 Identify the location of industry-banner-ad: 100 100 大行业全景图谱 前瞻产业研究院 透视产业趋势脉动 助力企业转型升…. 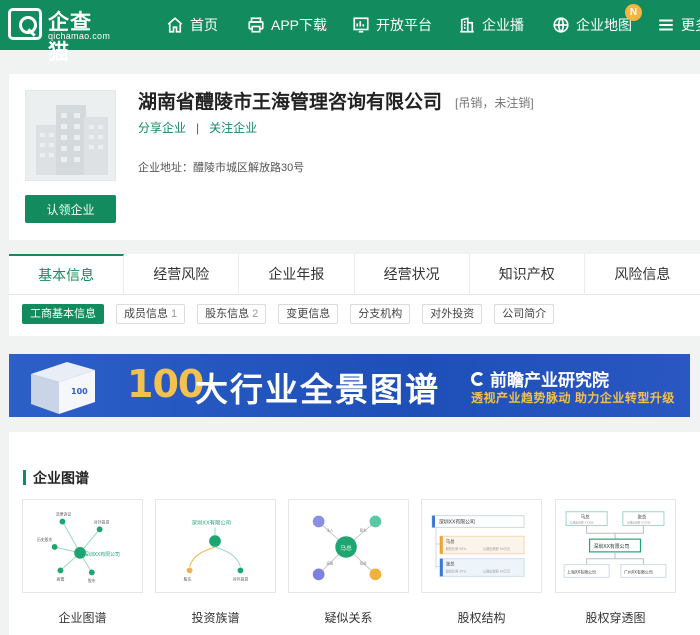
(349, 385).